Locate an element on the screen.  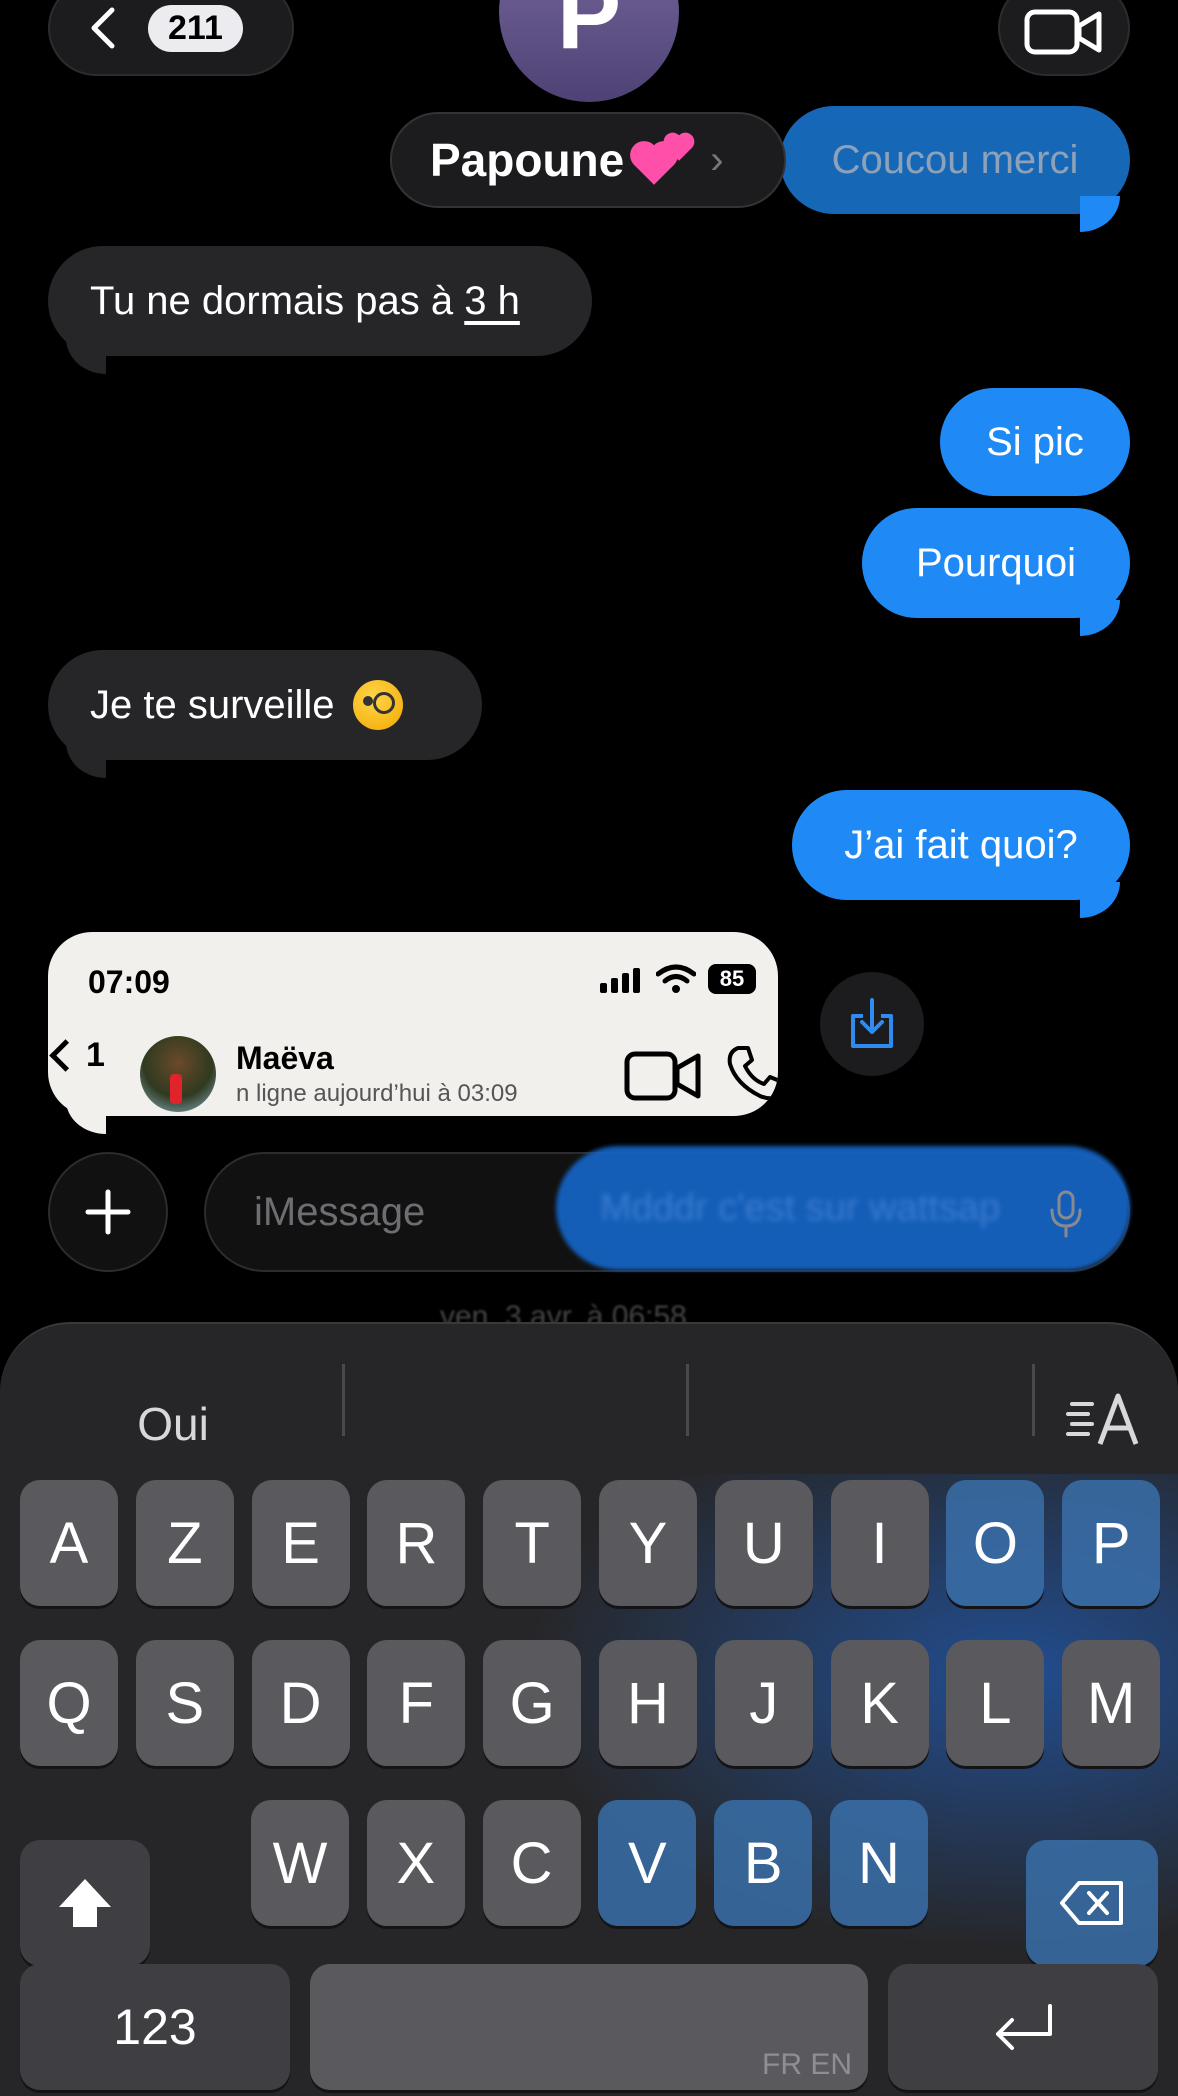
chevron-right-icon: › is located at coordinates (717, 159).